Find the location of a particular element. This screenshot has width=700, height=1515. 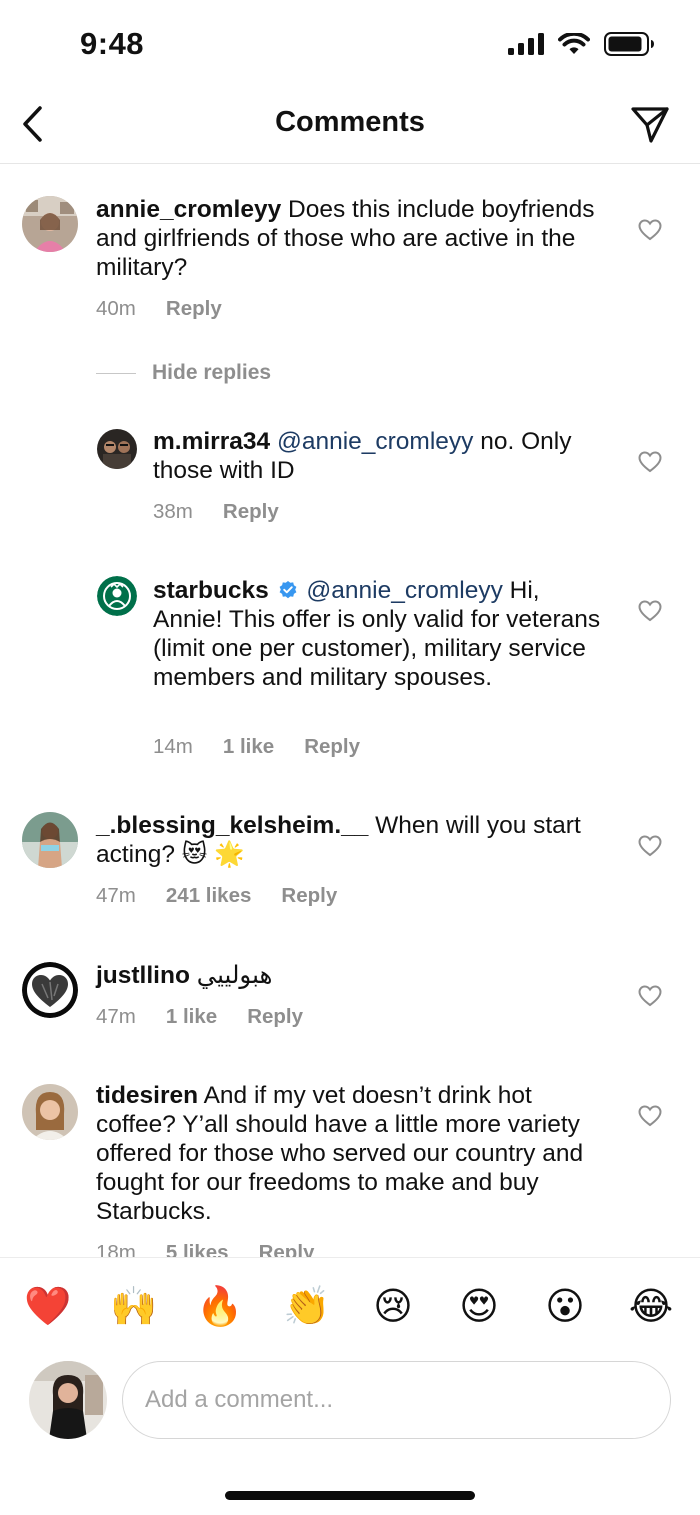

clapping-emoji-button: 👏 is located at coordinates (306, 1307).